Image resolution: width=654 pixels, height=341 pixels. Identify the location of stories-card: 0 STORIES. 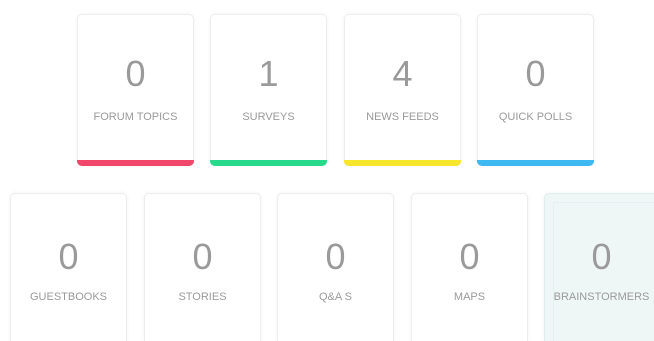
(202, 267).